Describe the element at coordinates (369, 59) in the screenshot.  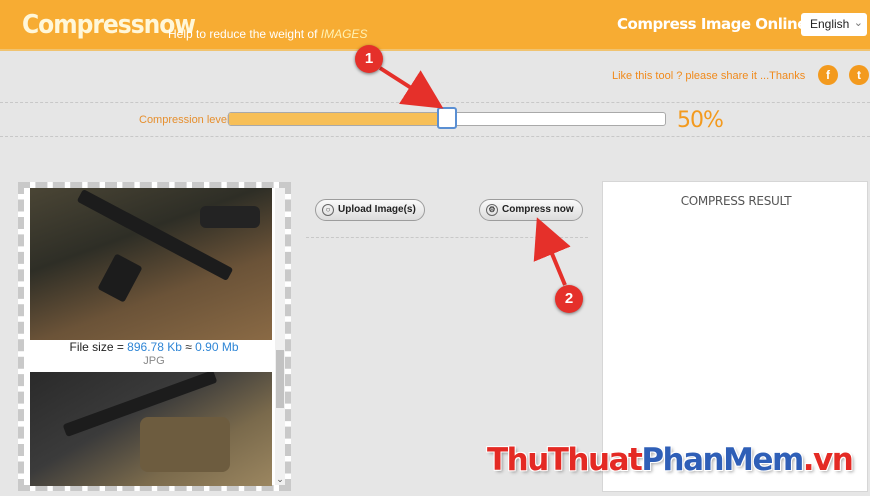
I see `step-badge-1: 1` at that location.